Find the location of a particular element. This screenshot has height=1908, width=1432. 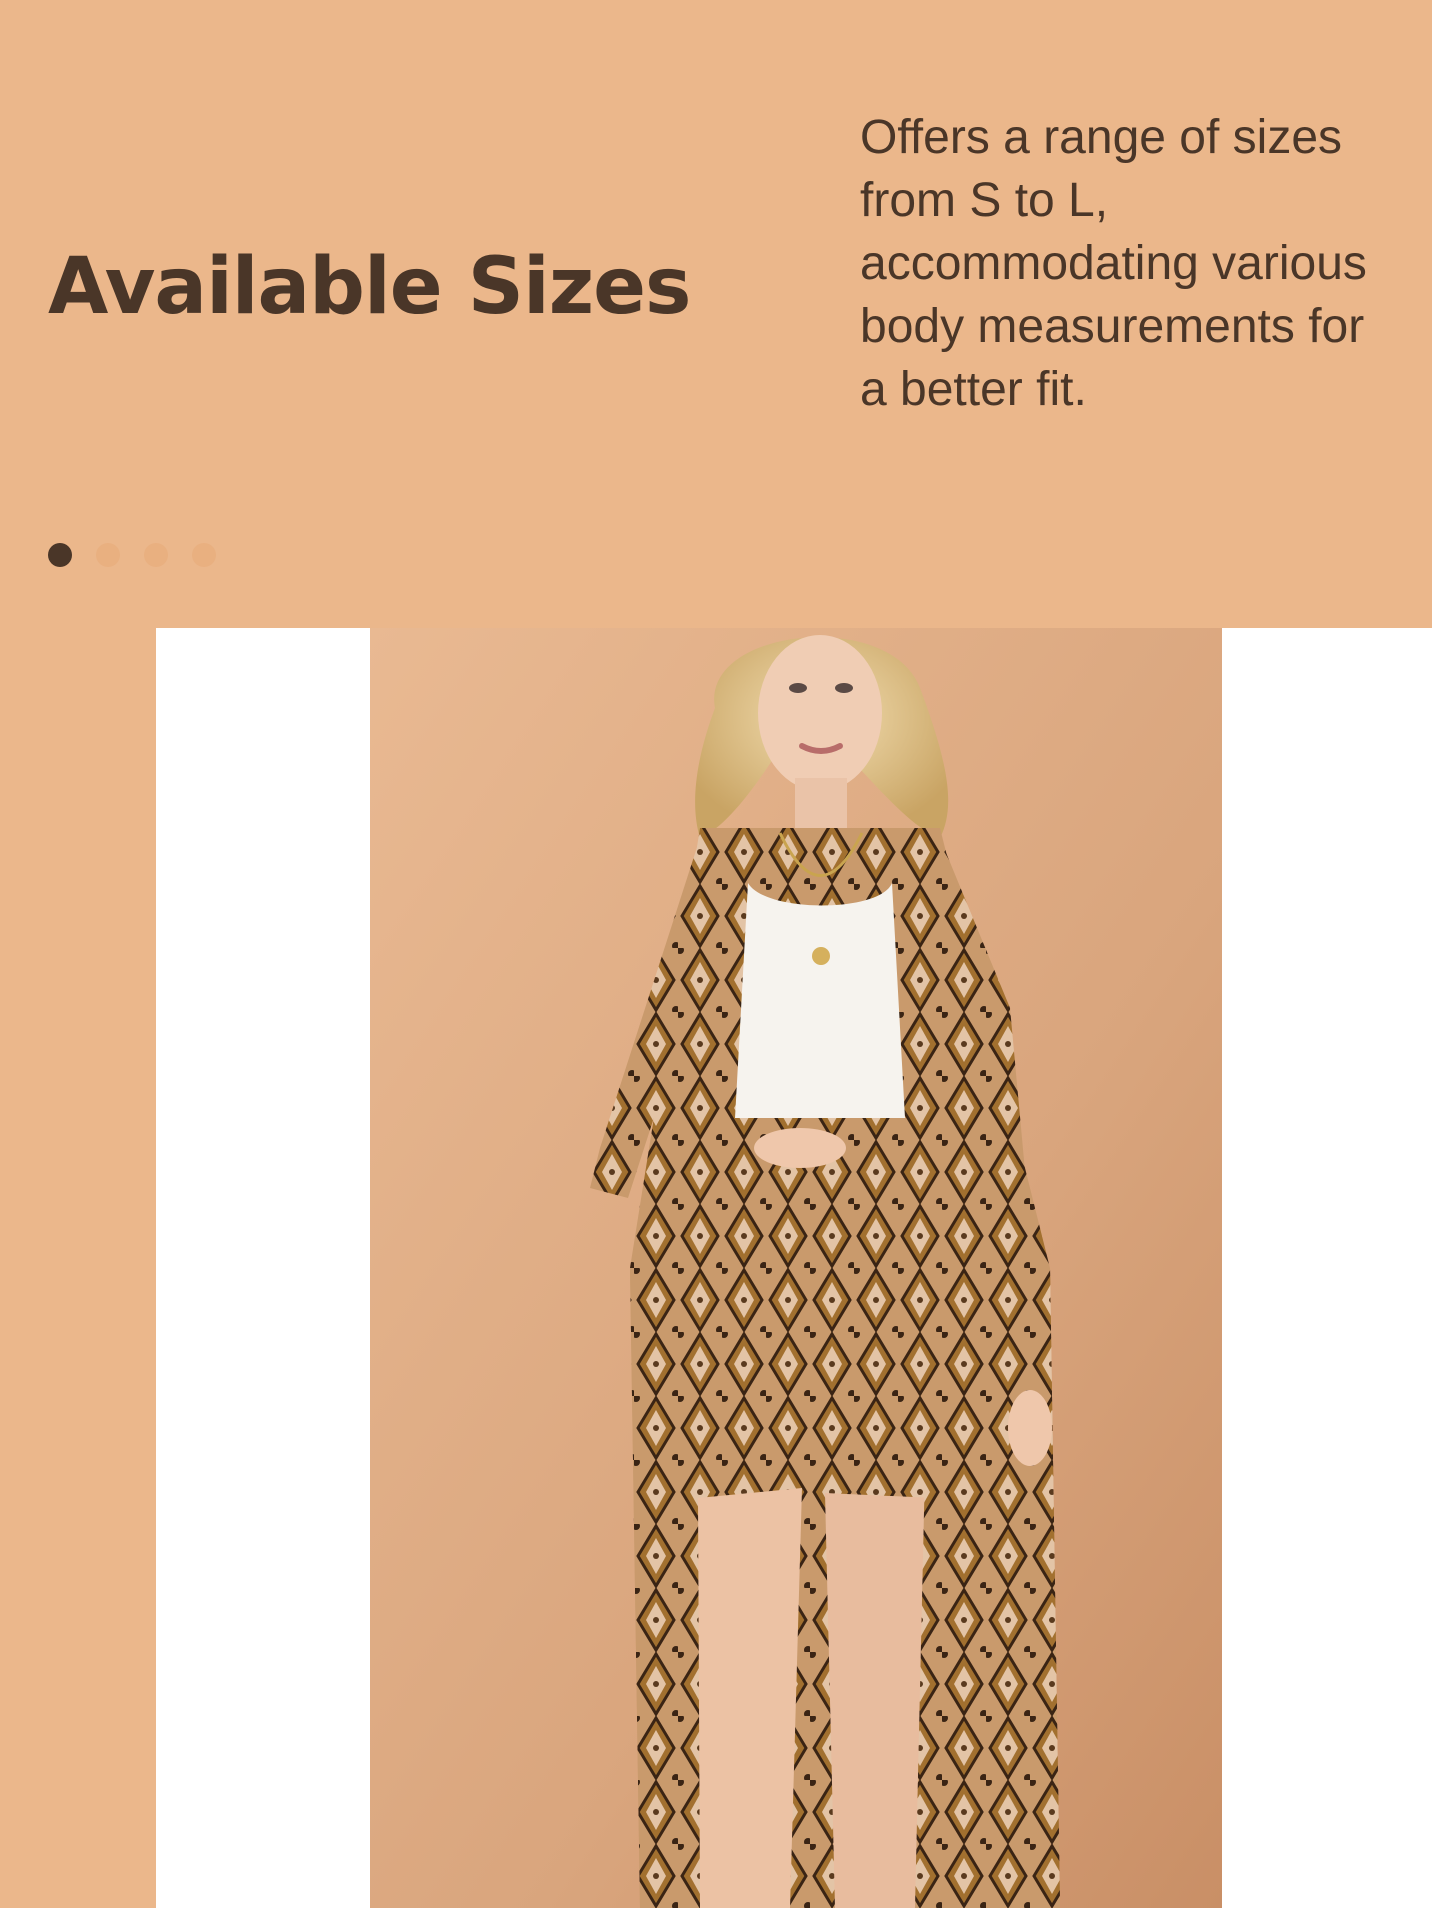

carousel-pagination is located at coordinates (132, 555).